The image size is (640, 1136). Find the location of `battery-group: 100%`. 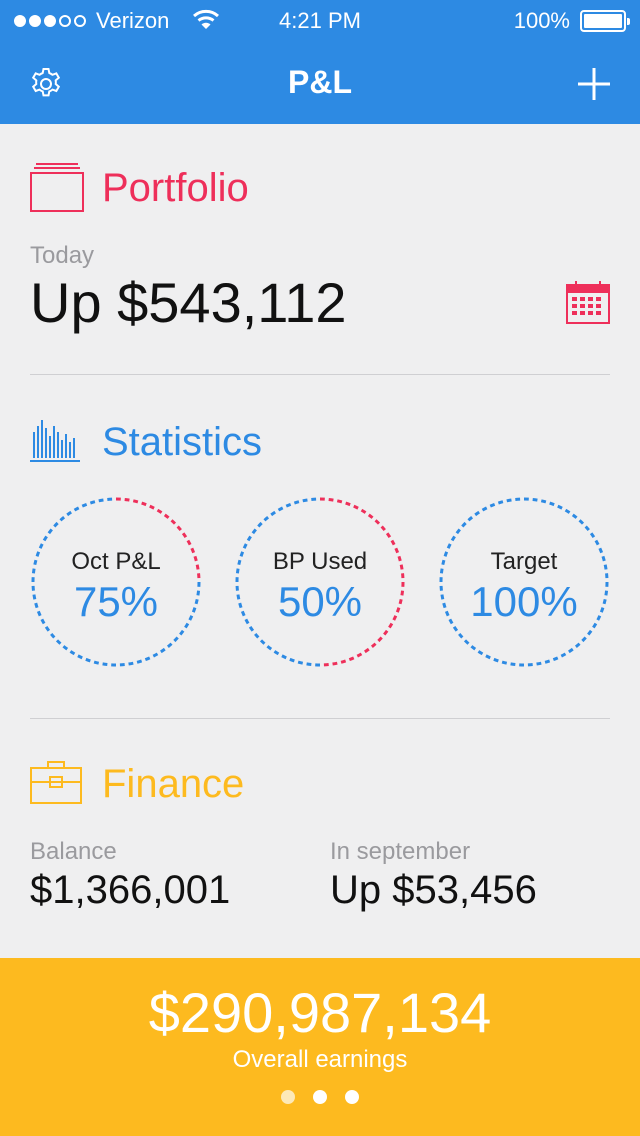

battery-group: 100% is located at coordinates (571, 21).